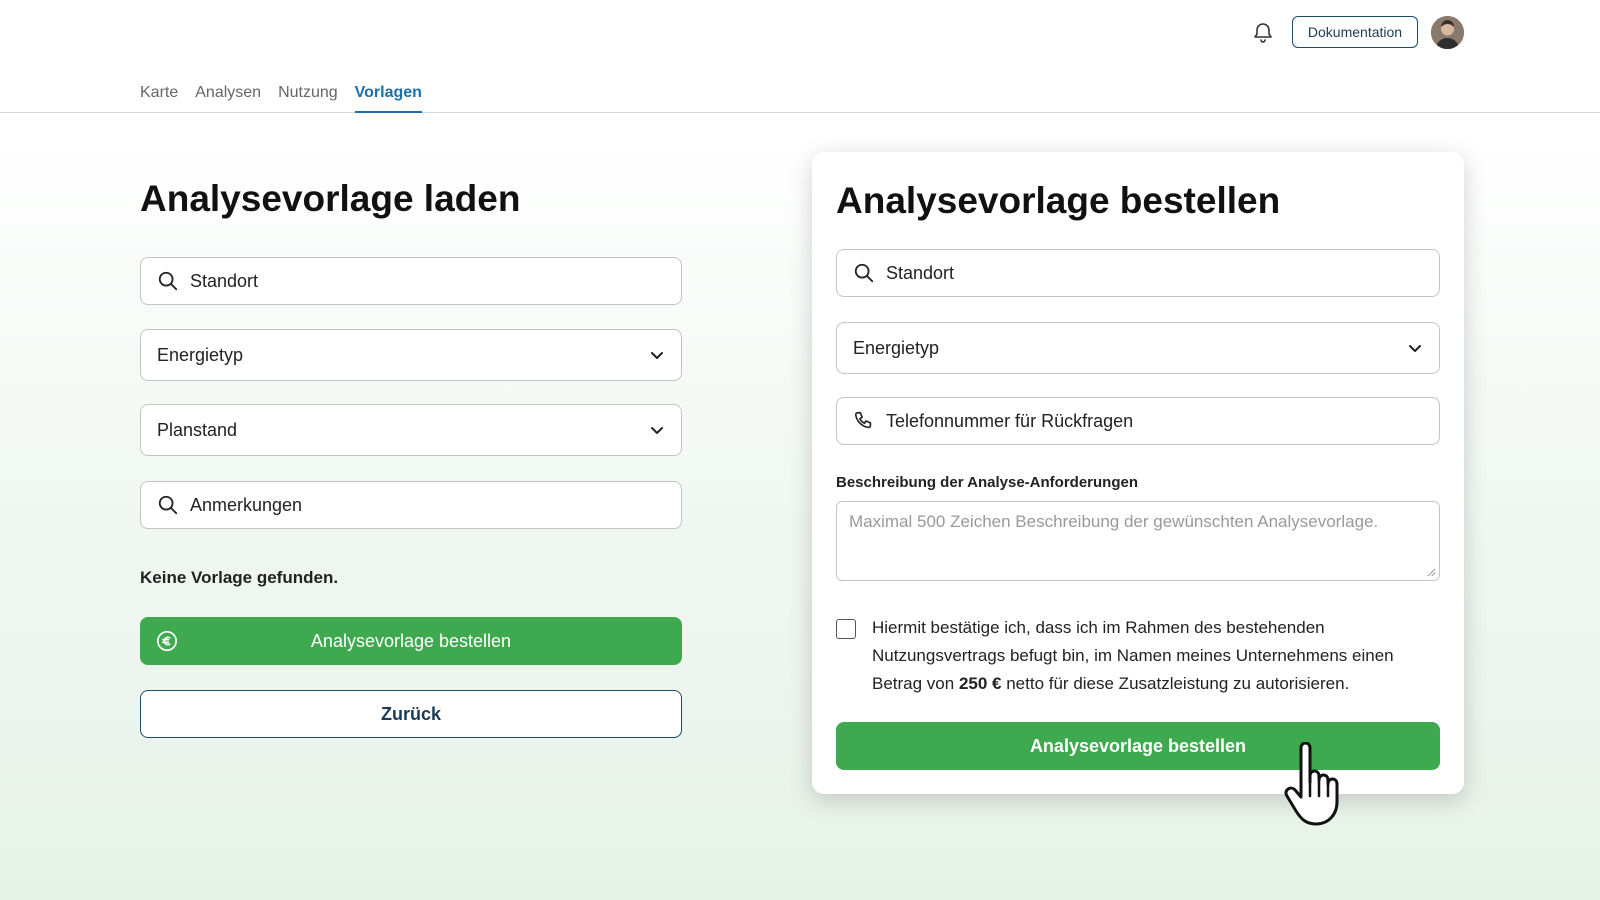 The image size is (1600, 900). I want to click on phone-icon, so click(863, 420).